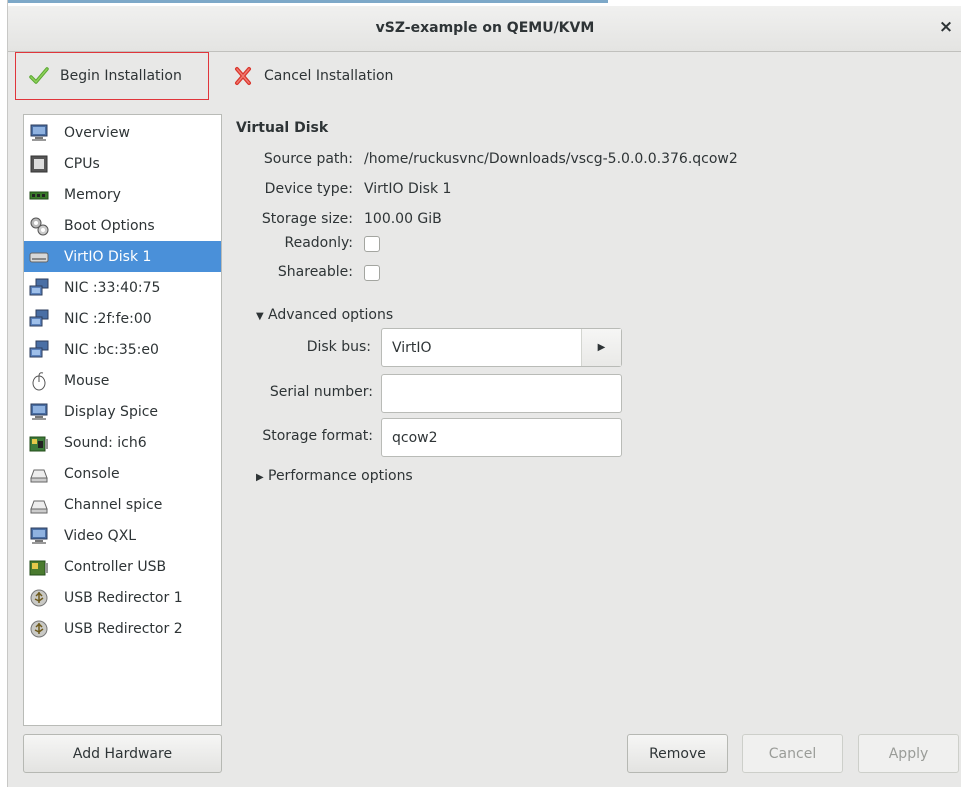  What do you see at coordinates (321, 392) in the screenshot?
I see `serial-number-label: Serial number:` at bounding box center [321, 392].